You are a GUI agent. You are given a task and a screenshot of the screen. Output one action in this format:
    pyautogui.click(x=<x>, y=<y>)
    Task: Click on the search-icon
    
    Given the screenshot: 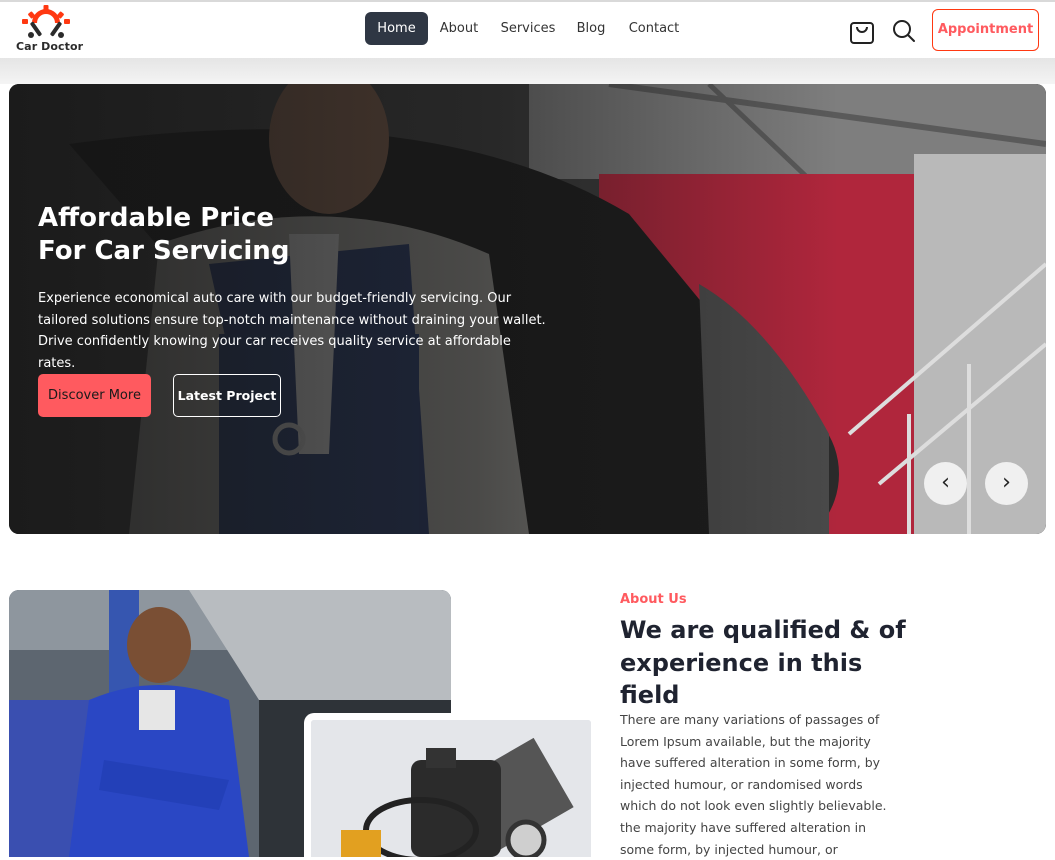 What is the action you would take?
    pyautogui.click(x=904, y=31)
    